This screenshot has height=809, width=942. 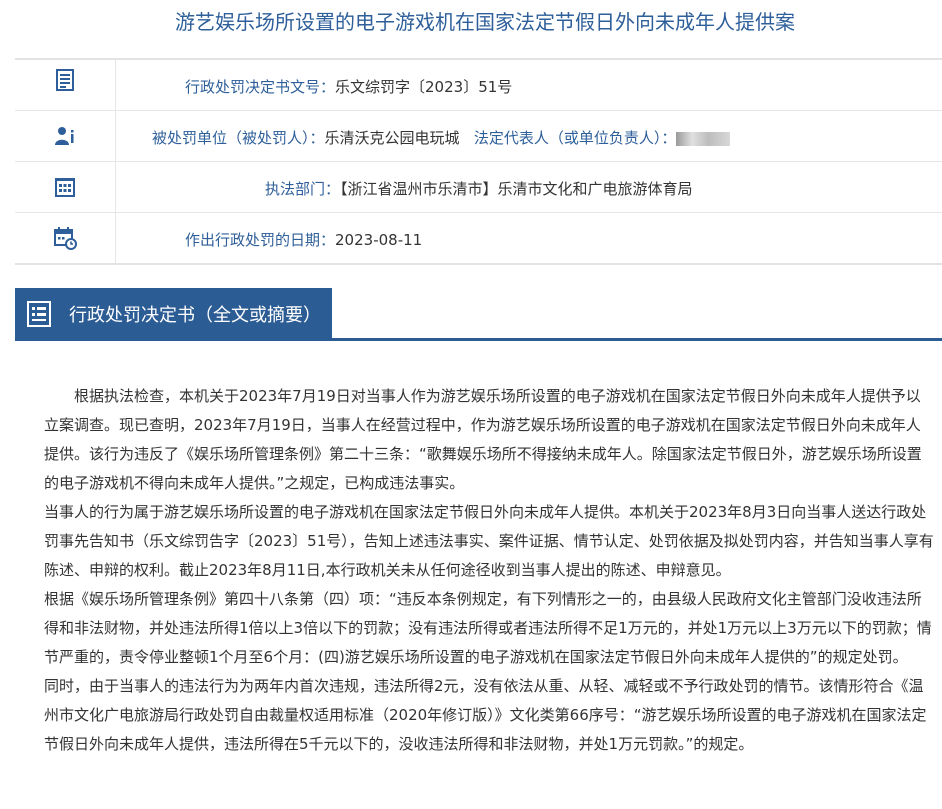 What do you see at coordinates (65, 85) in the screenshot?
I see `document-icon` at bounding box center [65, 85].